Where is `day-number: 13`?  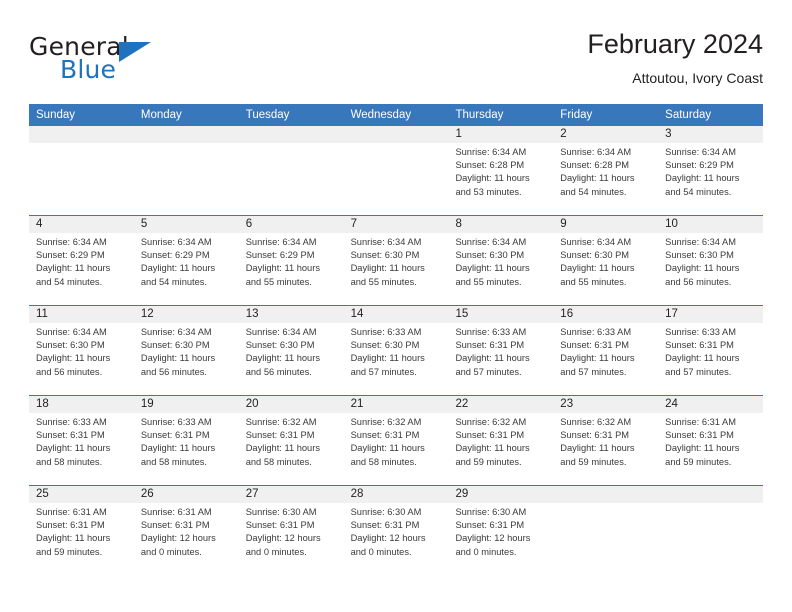
day-number: 13 is located at coordinates (291, 314).